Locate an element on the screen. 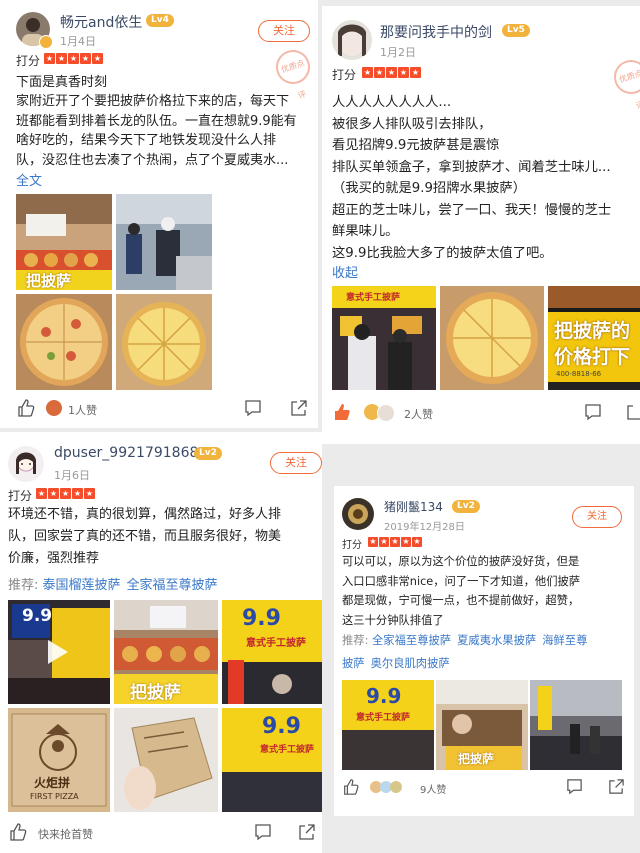 Image resolution: width=640 pixels, height=853 pixels. expand-full-text-link: 全文 is located at coordinates (29, 179).